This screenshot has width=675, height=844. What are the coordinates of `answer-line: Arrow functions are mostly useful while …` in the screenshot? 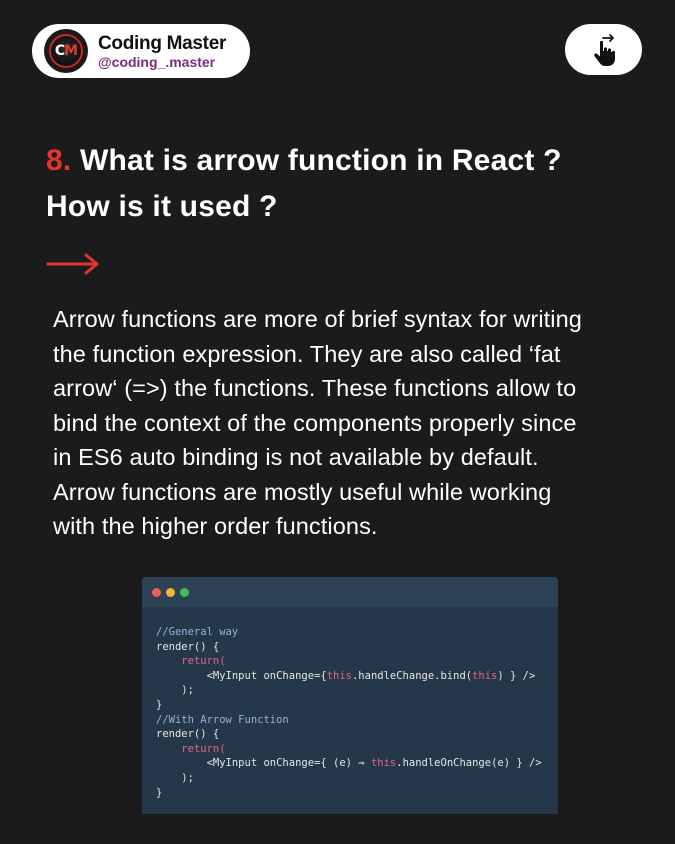 It's located at (302, 491).